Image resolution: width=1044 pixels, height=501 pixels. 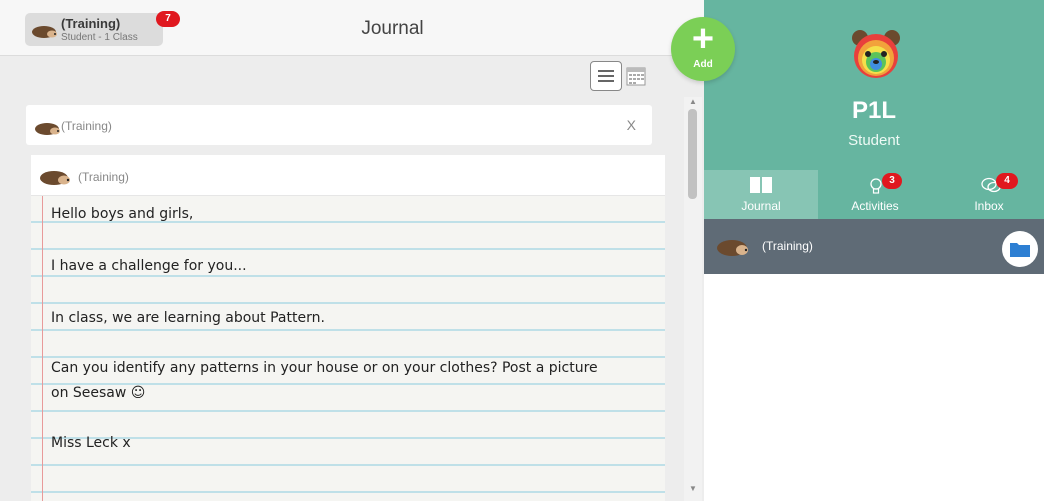 I want to click on note-line: Hello boys and girls,, so click(x=122, y=214).